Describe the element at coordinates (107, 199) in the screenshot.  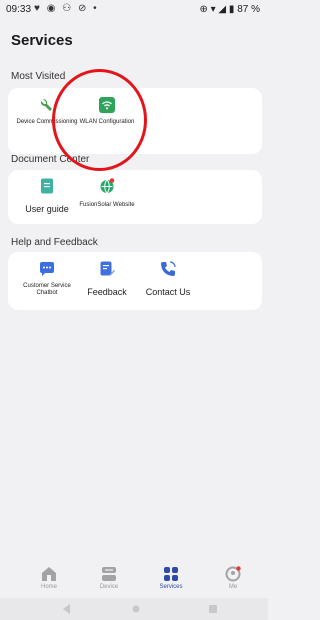
I see `tile-fusionsolar-website: FusionSolar Website` at that location.